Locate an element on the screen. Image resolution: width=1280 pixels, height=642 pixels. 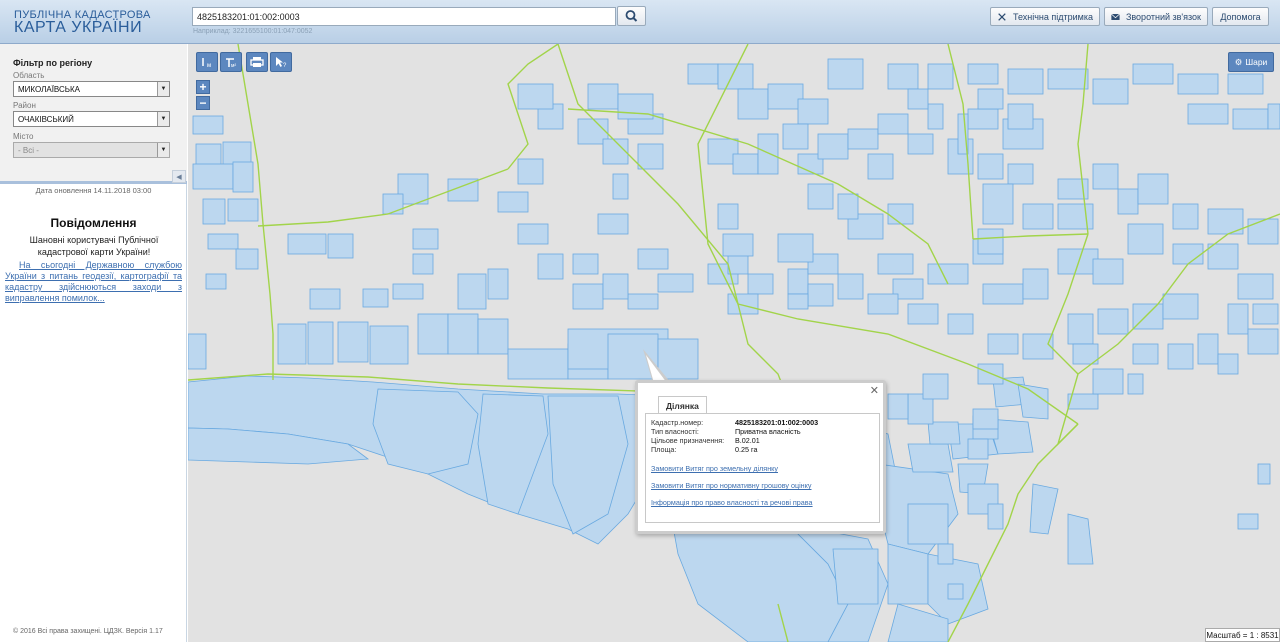
gear-icon: ⚙ is located at coordinates (1238, 61).